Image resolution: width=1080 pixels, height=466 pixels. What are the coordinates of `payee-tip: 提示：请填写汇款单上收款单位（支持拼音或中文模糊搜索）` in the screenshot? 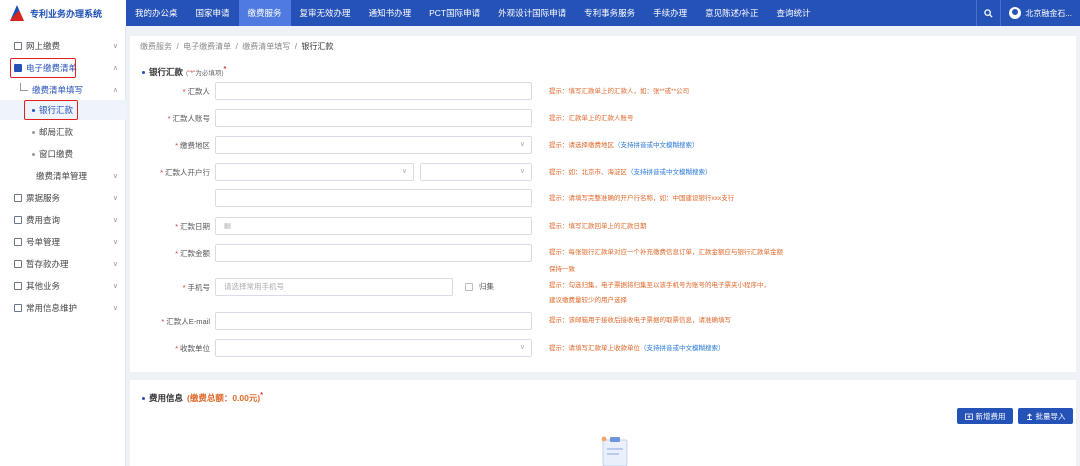 It's located at (637, 348).